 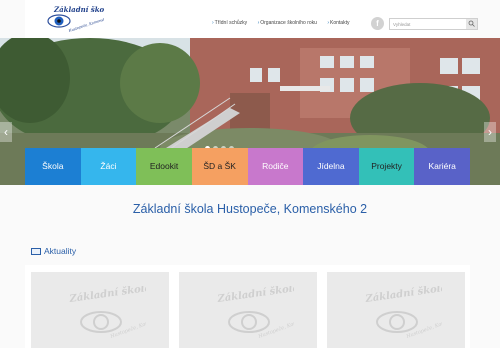 I want to click on nav-item: Rodiče, so click(x=275, y=166).